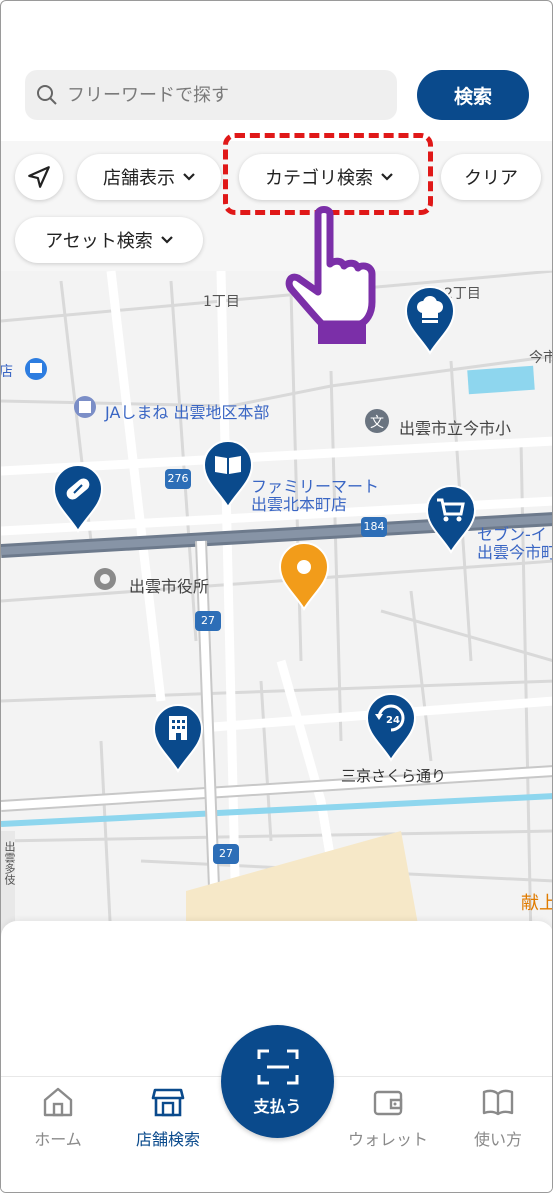 Image resolution: width=553 pixels, height=1193 pixels. Describe the element at coordinates (187, 412) in the screenshot. I see `map-label-ja: JAしまね 出雲地区本部` at that location.